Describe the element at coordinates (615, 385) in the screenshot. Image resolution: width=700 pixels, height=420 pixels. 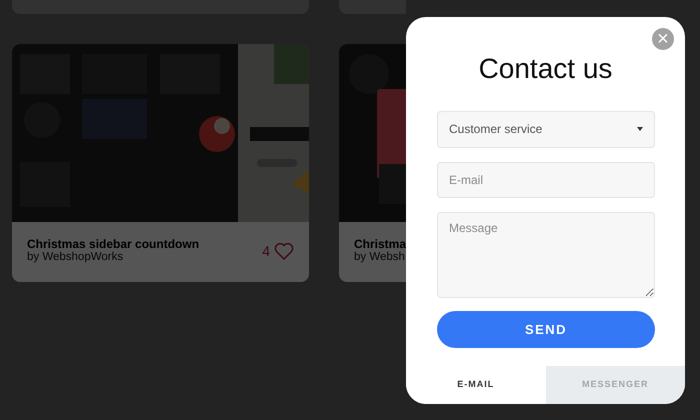
I see `tab: MESSENGER` at that location.